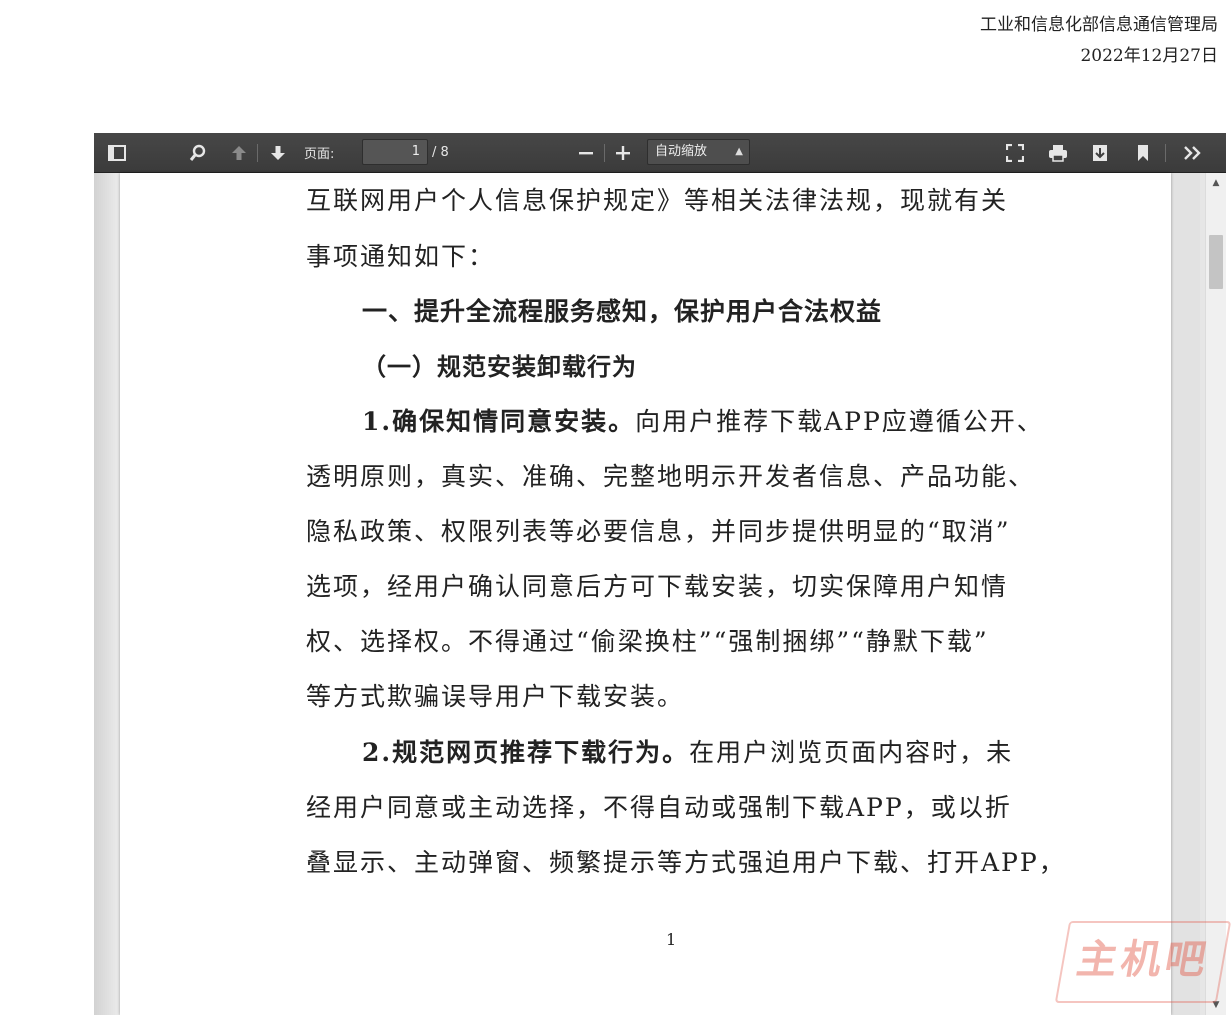  Describe the element at coordinates (839, 421) in the screenshot. I see `item-text: 向用户推荐下载APP应遵循公开、` at that location.